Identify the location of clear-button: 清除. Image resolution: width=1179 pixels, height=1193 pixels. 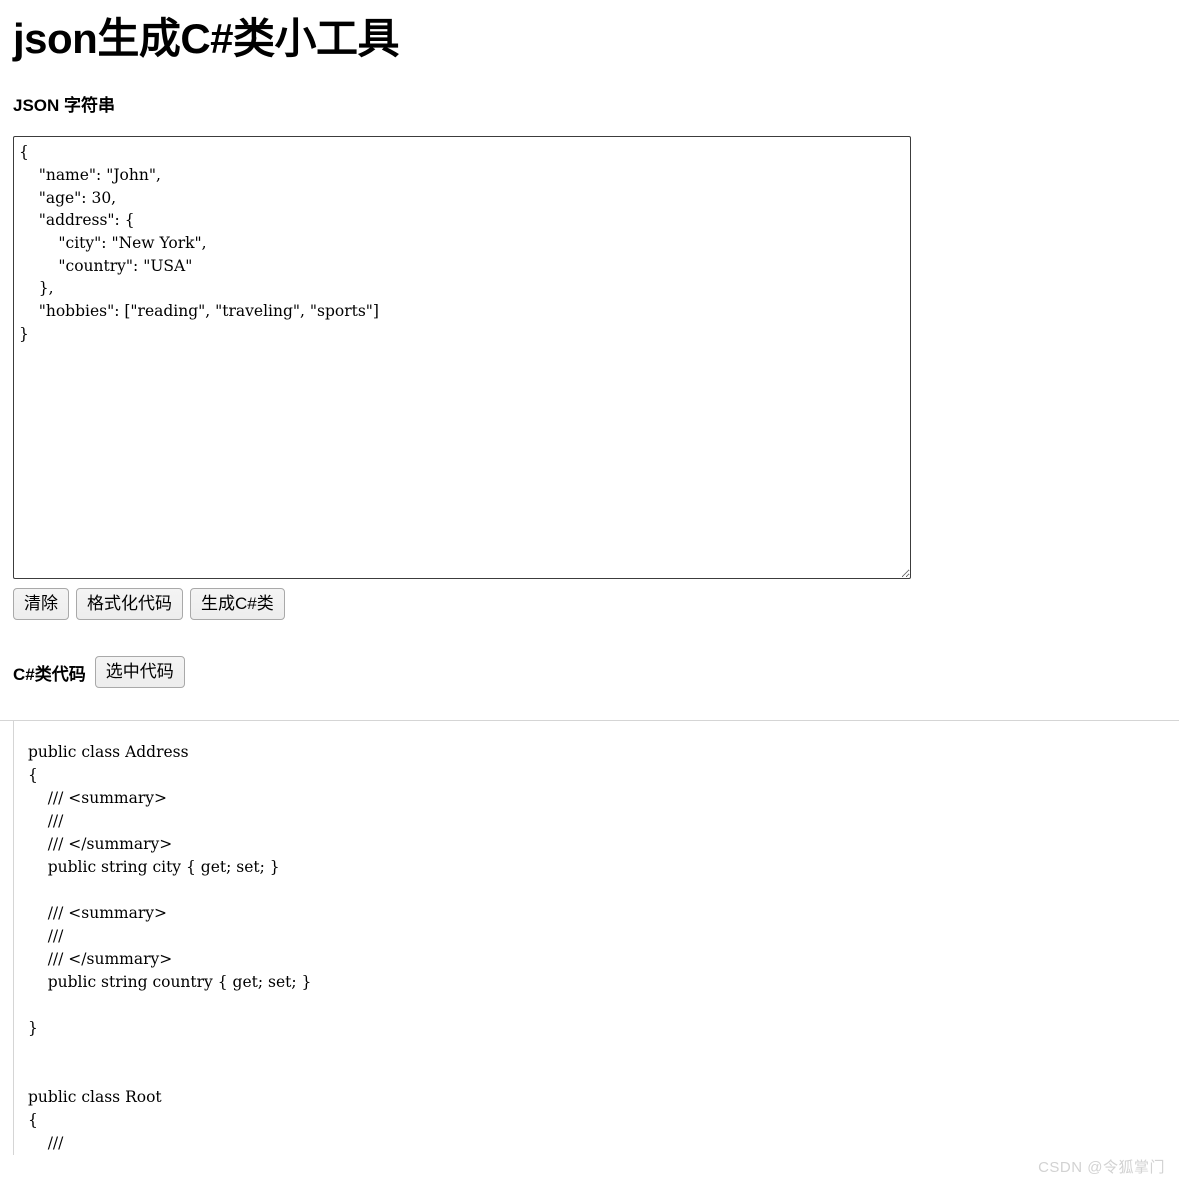
(41, 604).